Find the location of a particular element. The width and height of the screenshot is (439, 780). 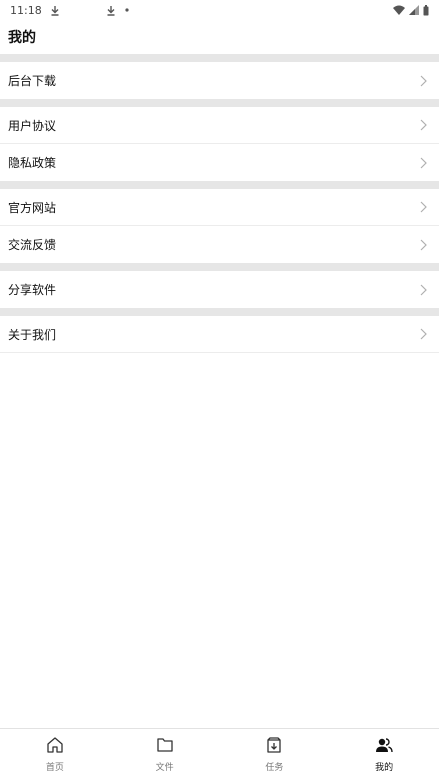

bottom-tab-bar: 首页 文件 任务 我的 is located at coordinates (219, 754).